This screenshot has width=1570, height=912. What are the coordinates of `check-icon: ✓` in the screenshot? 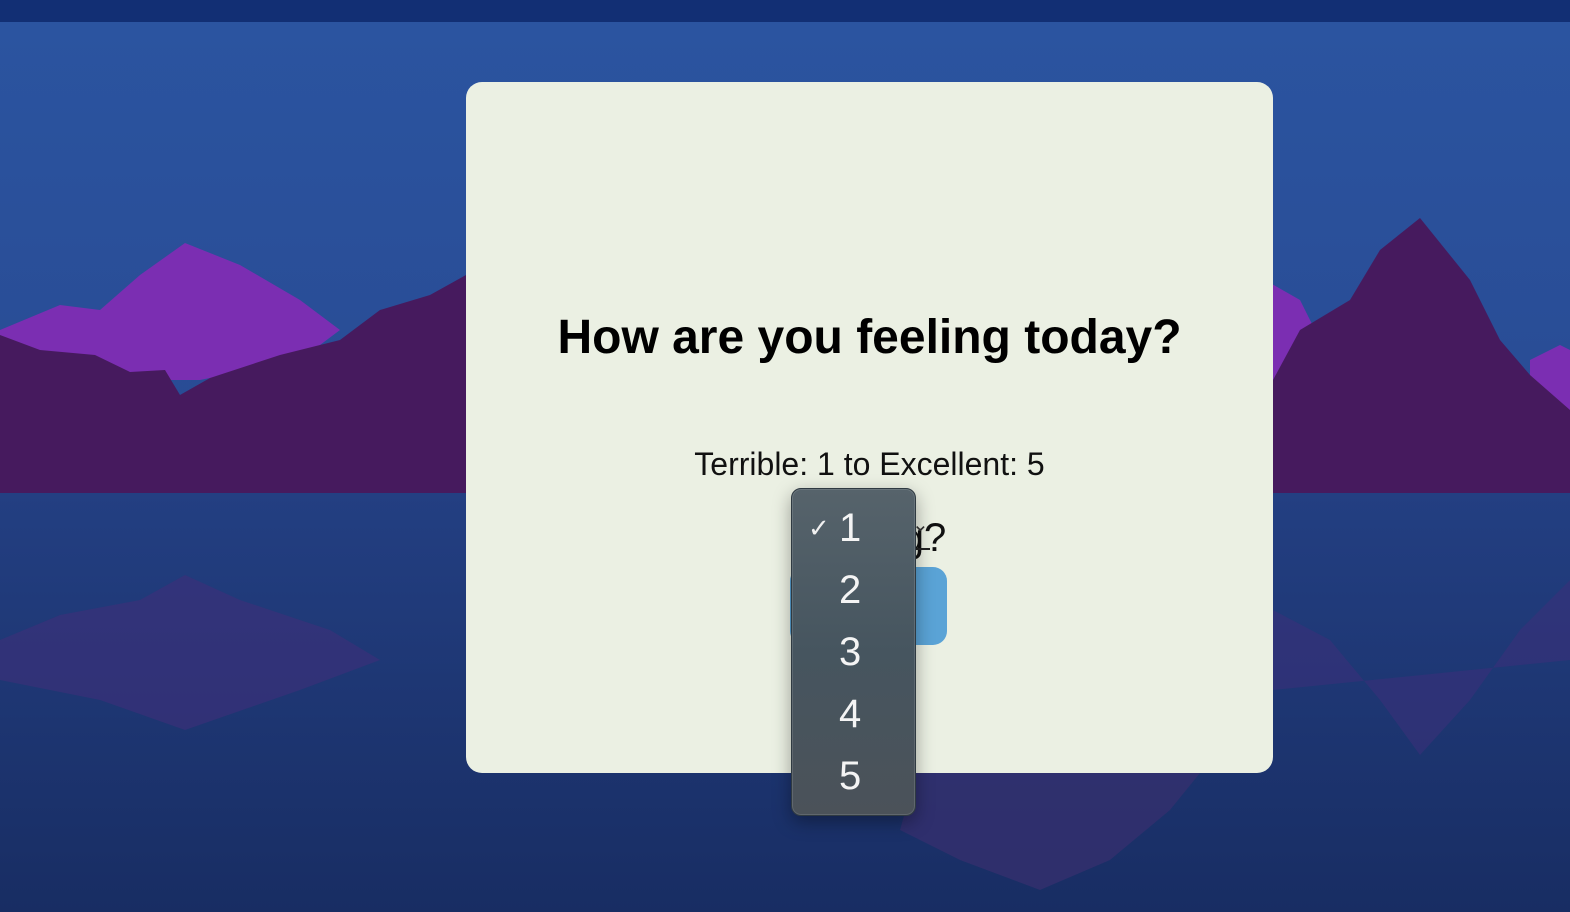 It's located at (819, 528).